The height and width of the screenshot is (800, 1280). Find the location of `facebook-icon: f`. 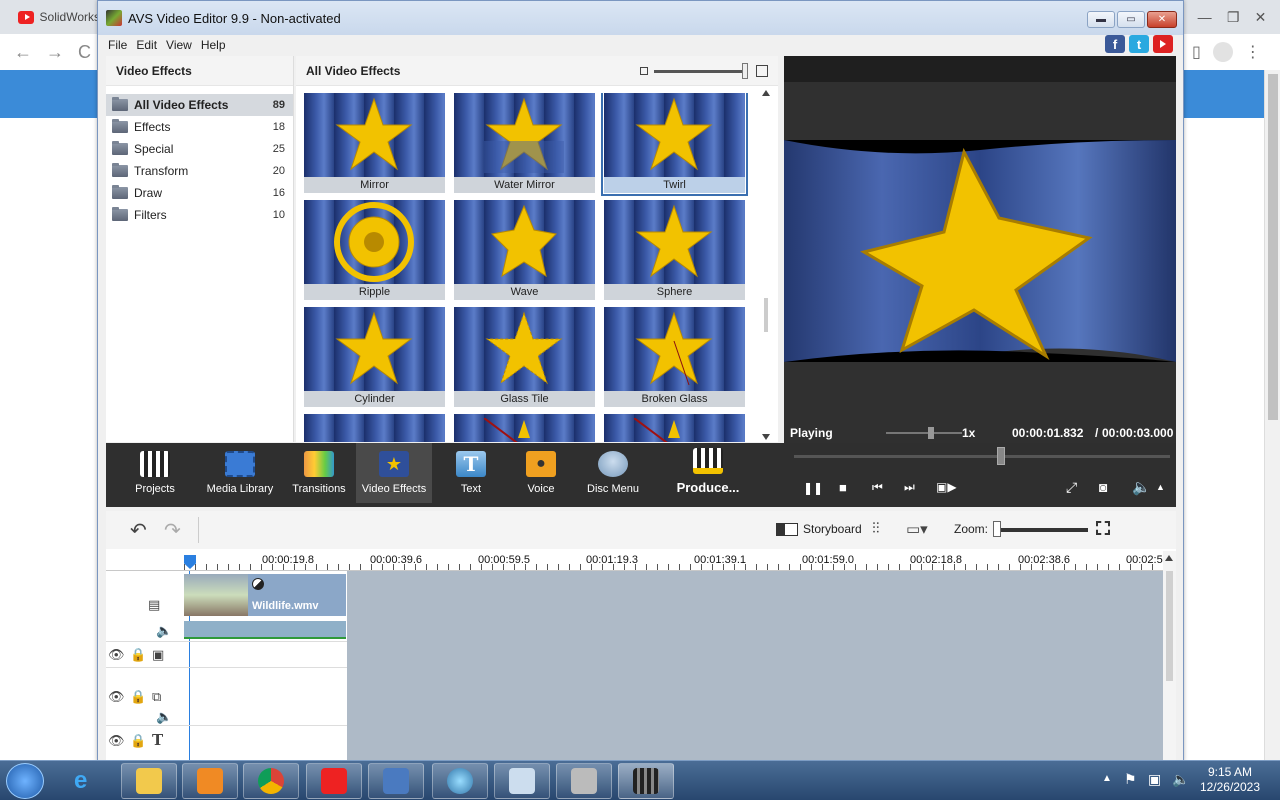

facebook-icon: f is located at coordinates (1115, 44).